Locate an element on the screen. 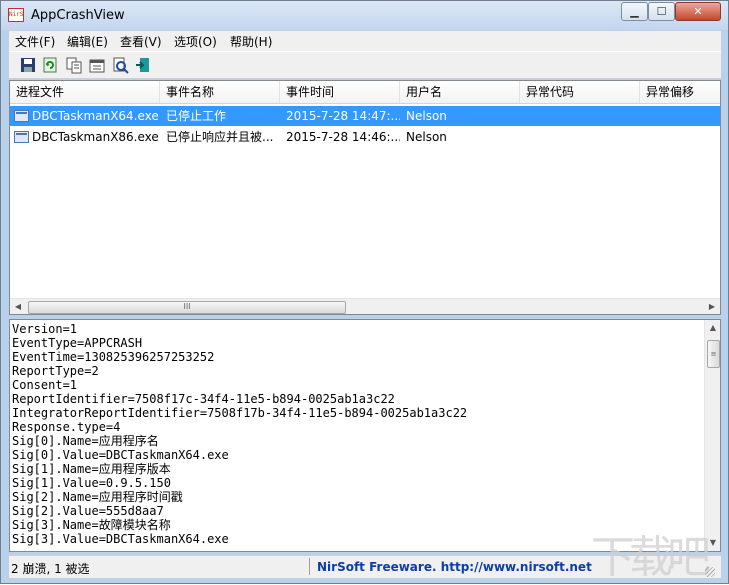 The width and height of the screenshot is (729, 585). detail-line: Sig[0].Name=应用程序名 is located at coordinates (85, 441).